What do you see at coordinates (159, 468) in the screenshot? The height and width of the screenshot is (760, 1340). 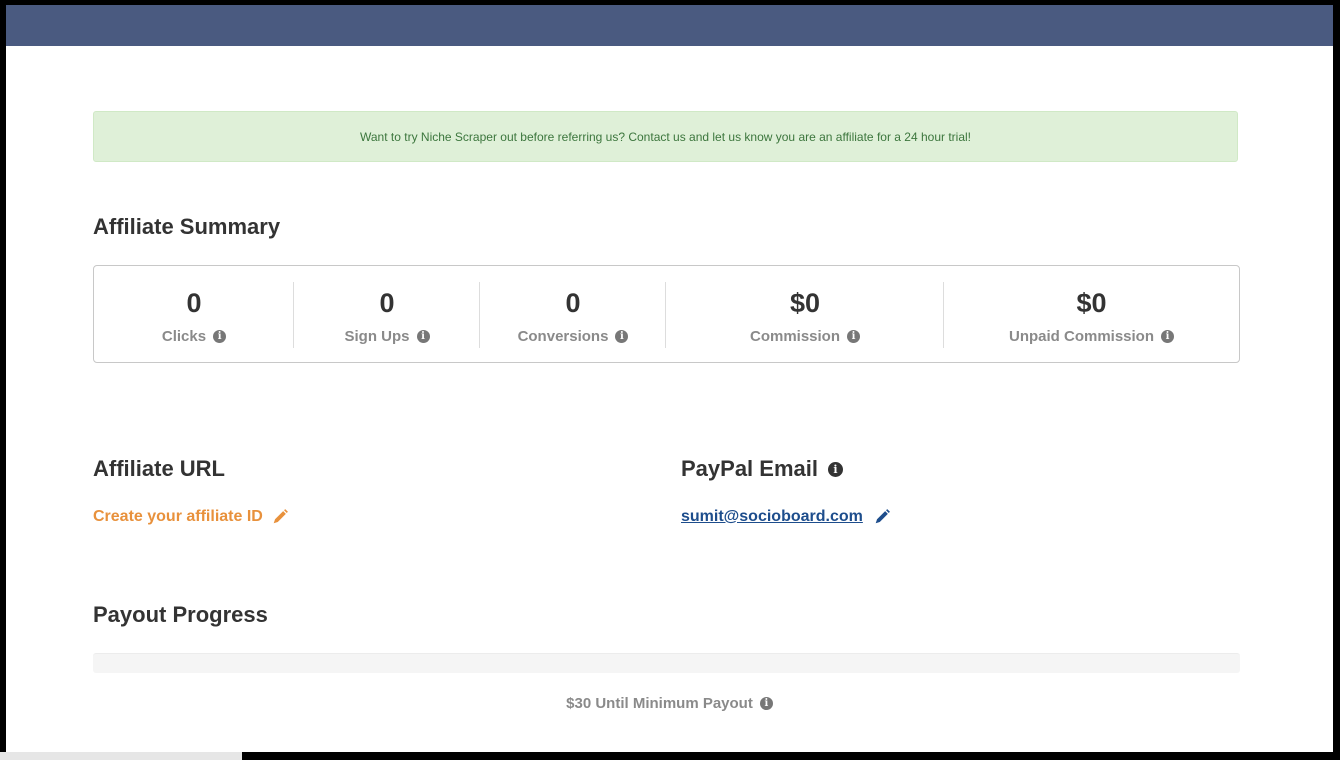 I see `affiliate-url-heading: Affiliate URL` at bounding box center [159, 468].